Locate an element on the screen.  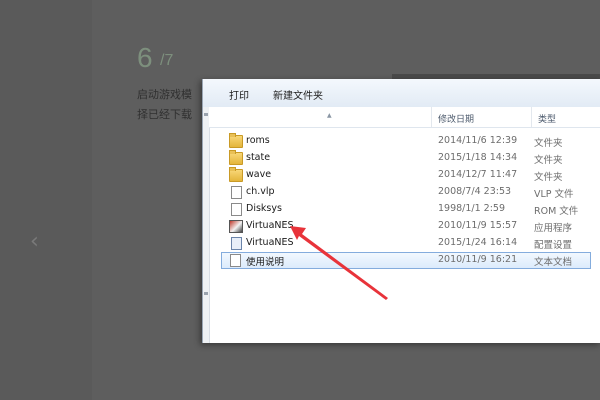
scrollbar is located at coordinates (206, 225).